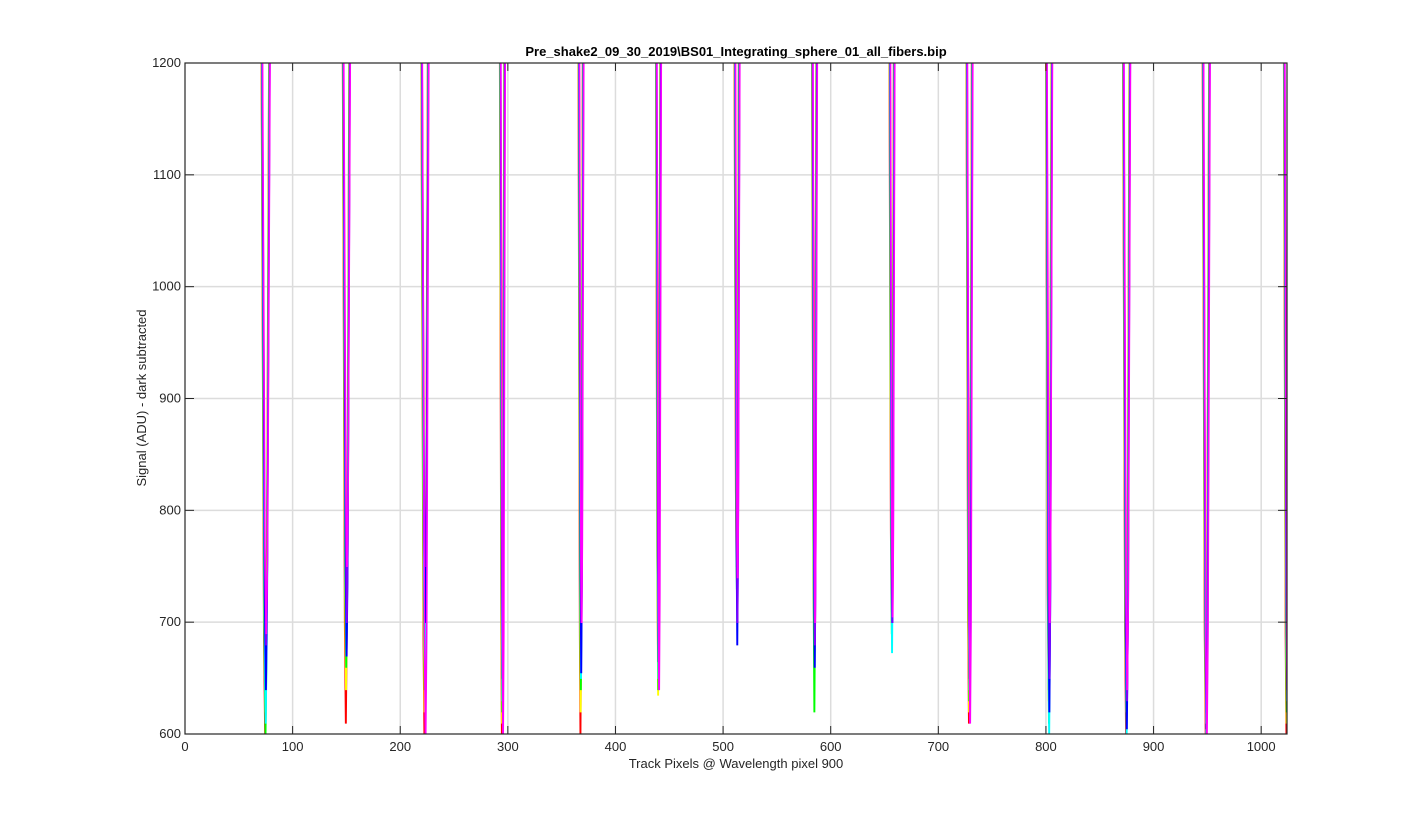  Describe the element at coordinates (1154, 746) in the screenshot. I see `x-tick-label: 900` at that location.